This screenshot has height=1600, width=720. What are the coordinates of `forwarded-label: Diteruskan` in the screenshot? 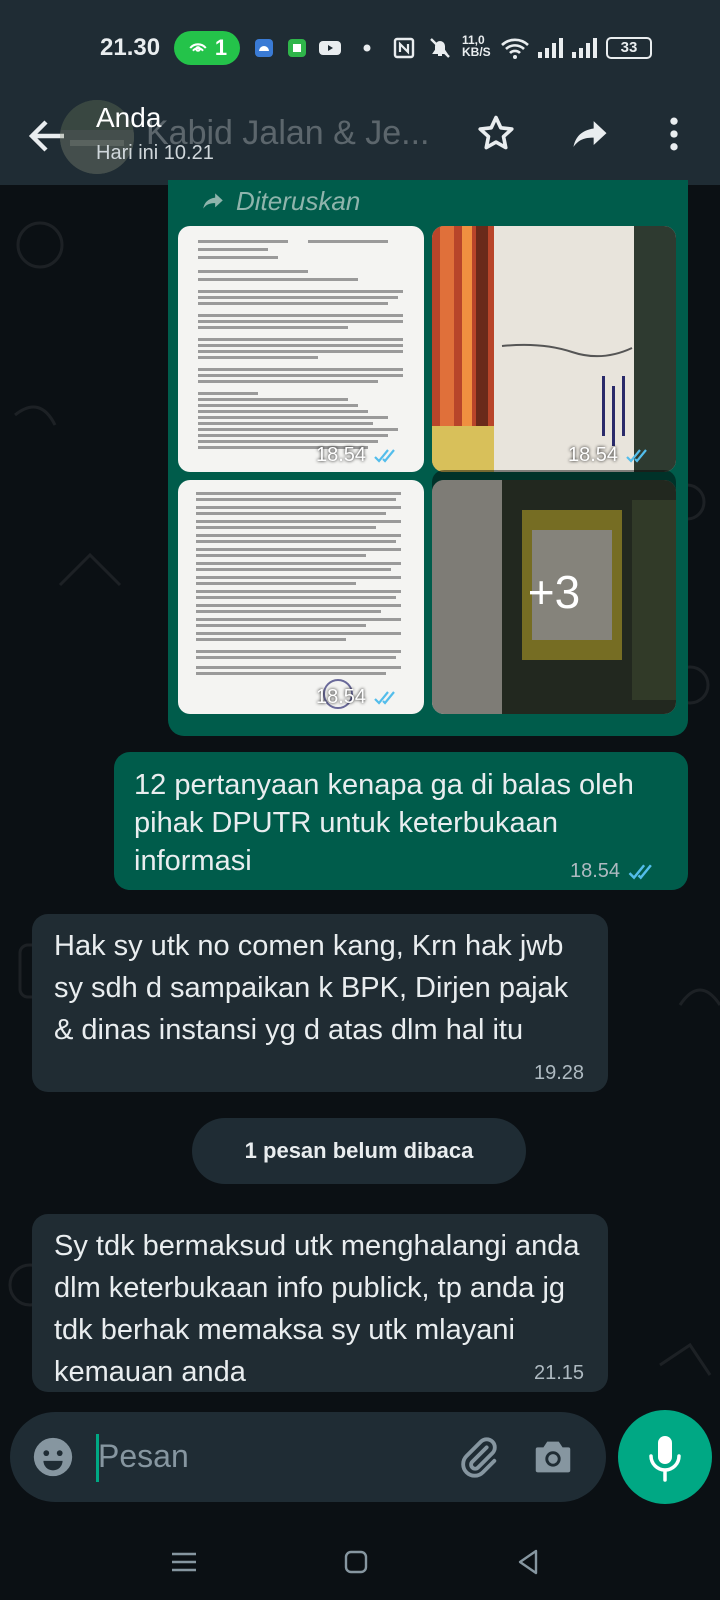 It's located at (280, 201).